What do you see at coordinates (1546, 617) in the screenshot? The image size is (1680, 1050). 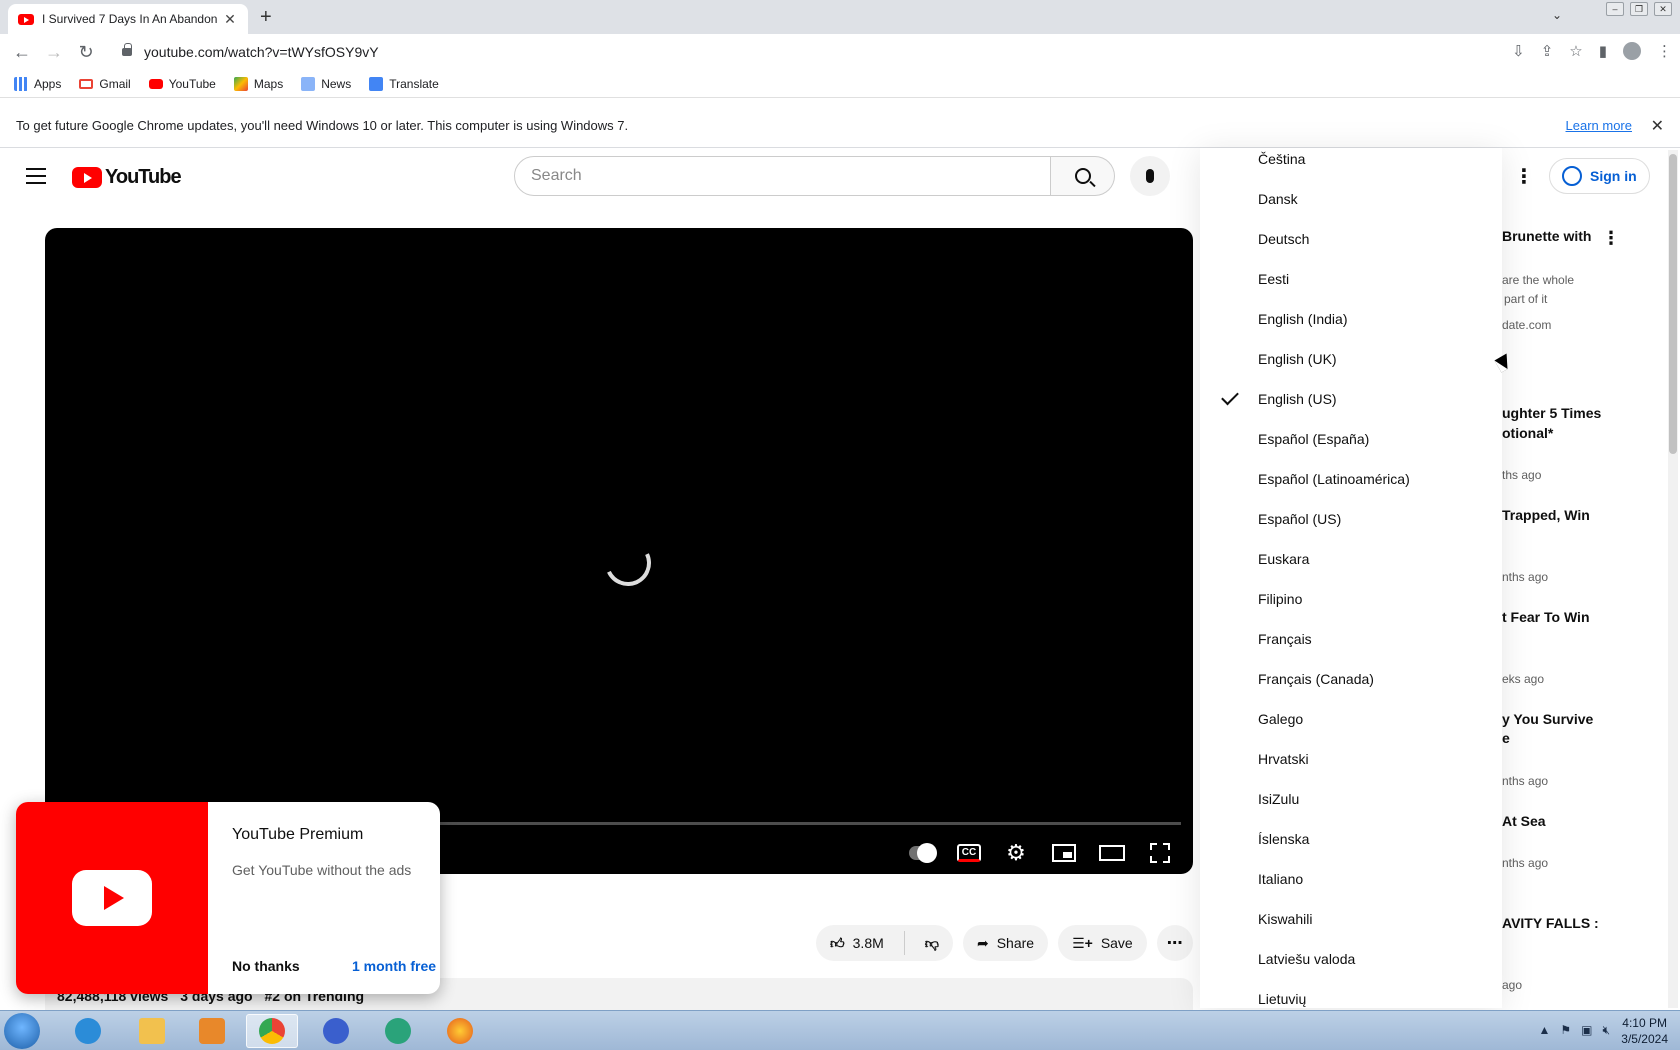 I see `rec-title: t Fear To Win` at bounding box center [1546, 617].